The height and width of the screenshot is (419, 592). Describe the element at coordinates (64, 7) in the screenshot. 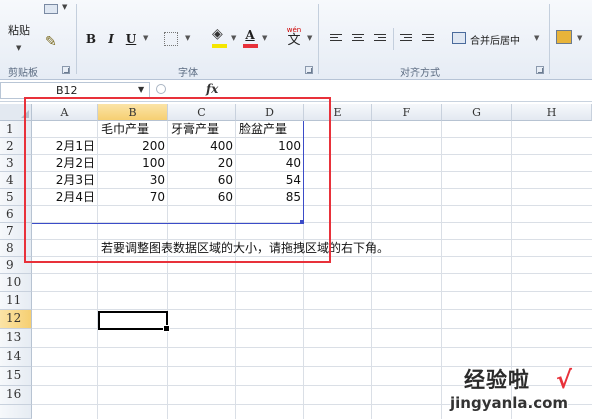

I see `copy-dropdown-icon: ▼` at that location.